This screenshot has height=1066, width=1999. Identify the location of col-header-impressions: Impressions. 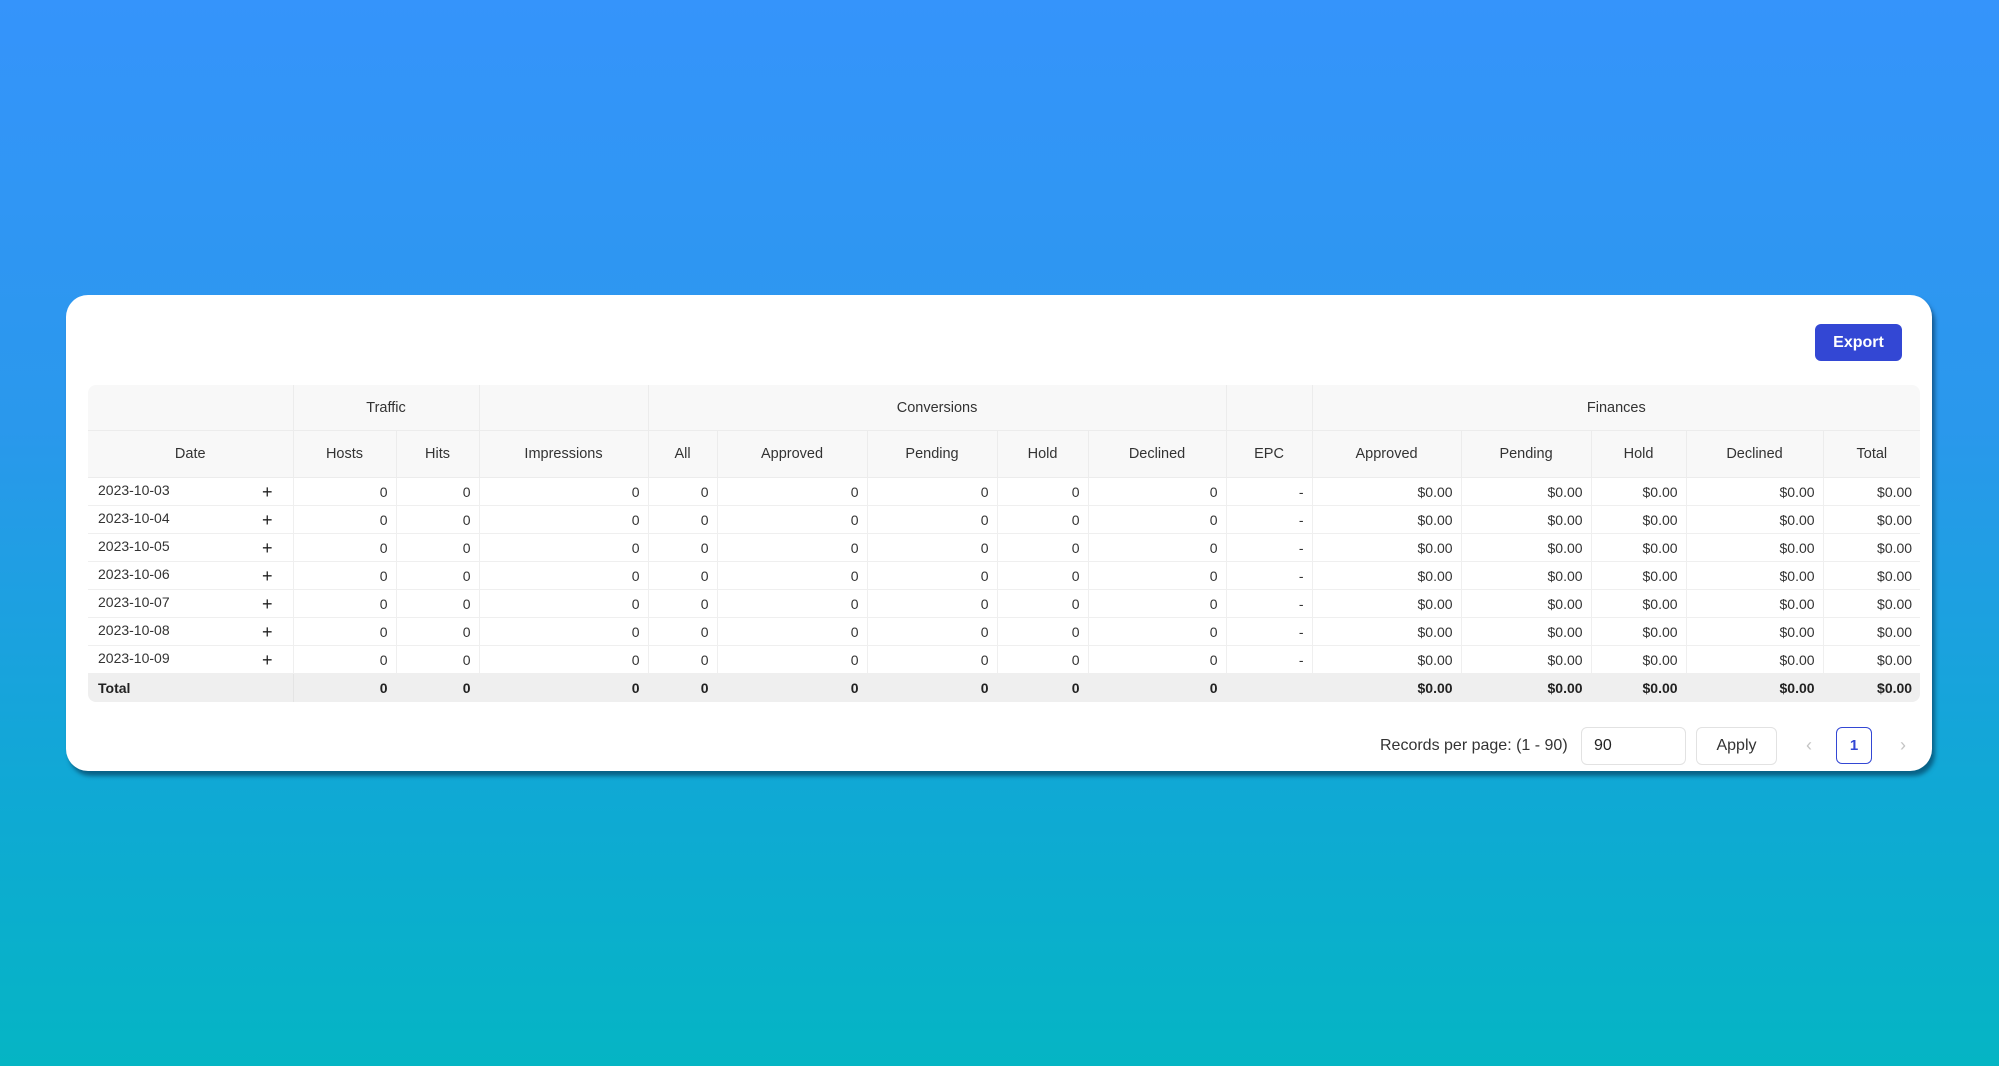
(563, 454).